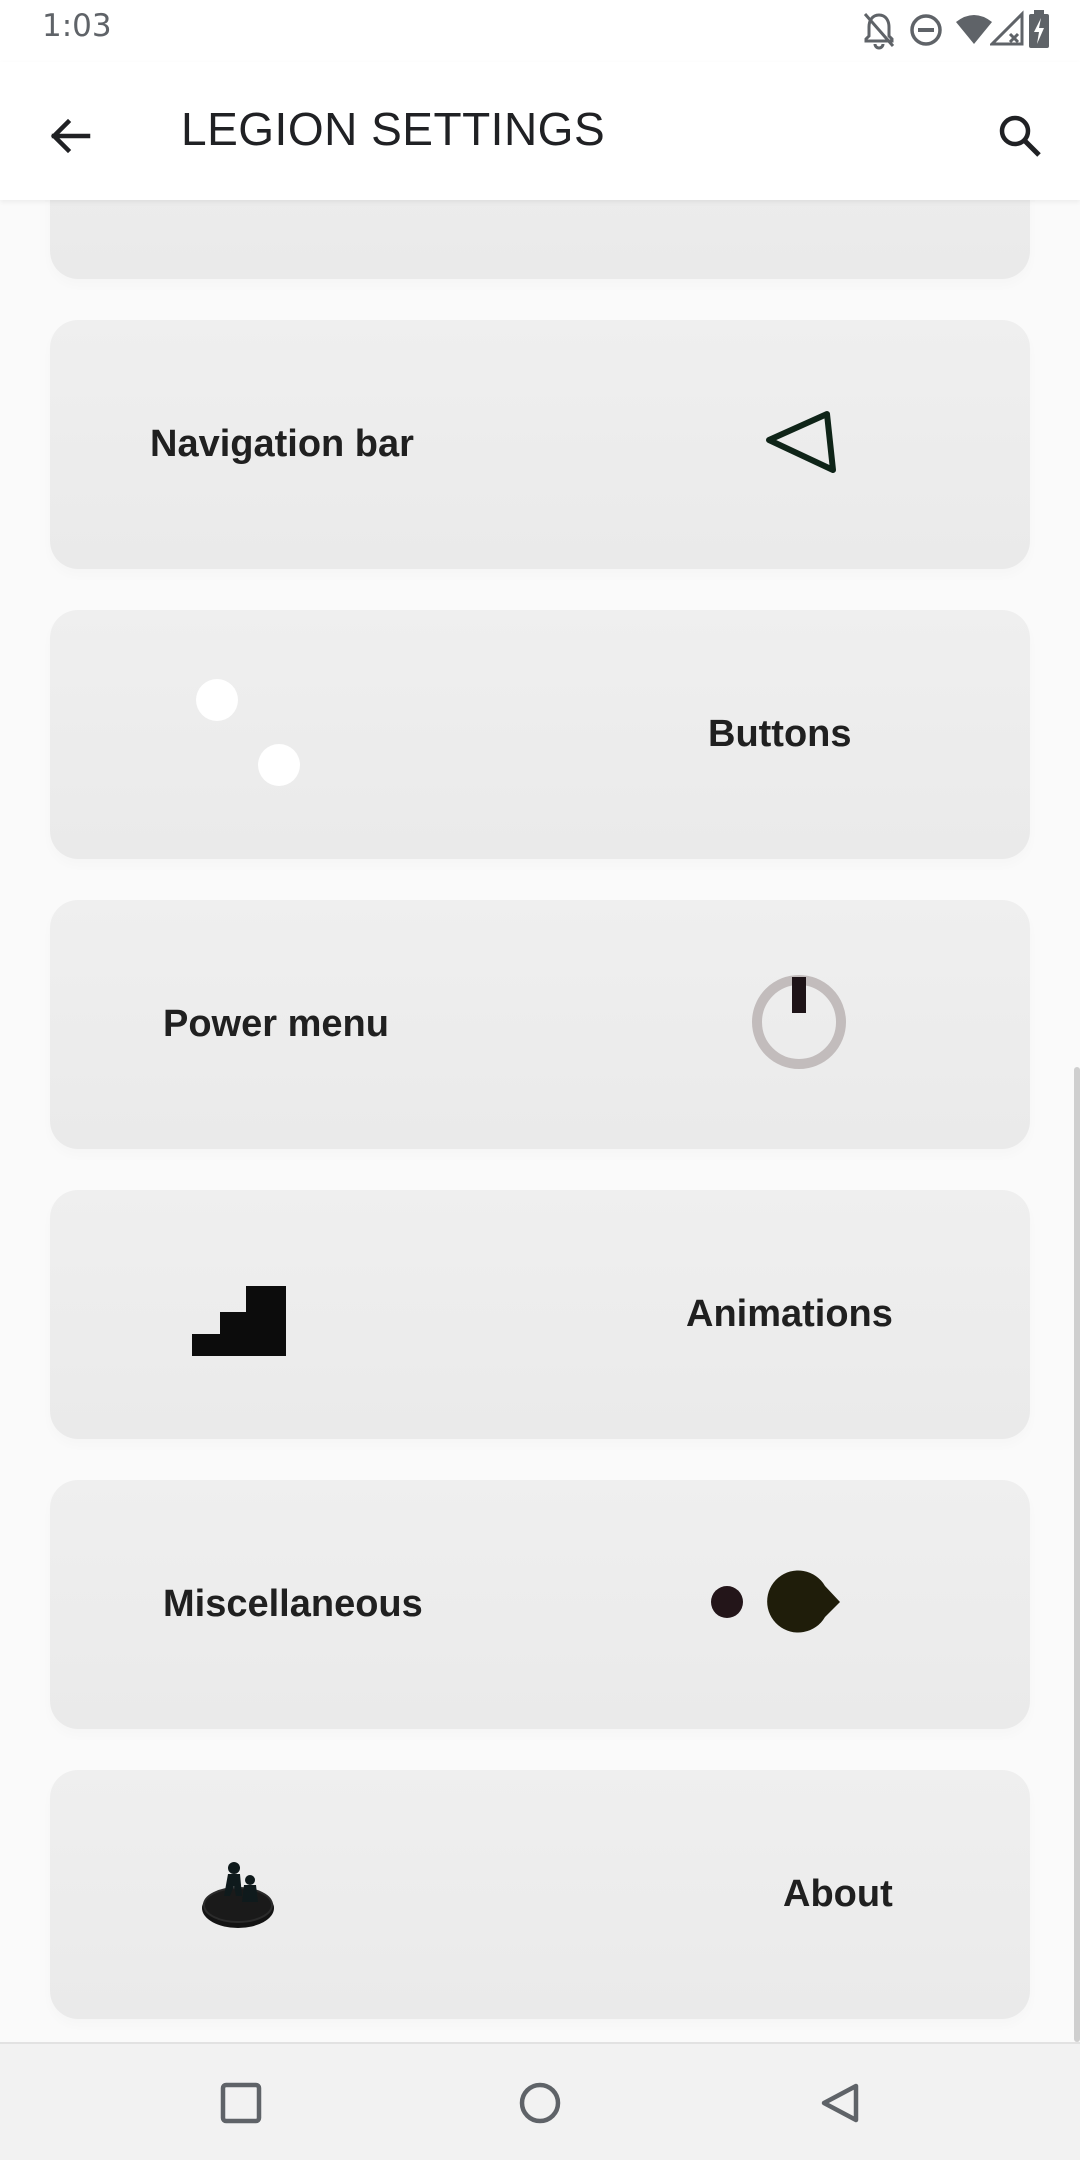  What do you see at coordinates (540, 31) in the screenshot?
I see `status-bar: 1:03` at bounding box center [540, 31].